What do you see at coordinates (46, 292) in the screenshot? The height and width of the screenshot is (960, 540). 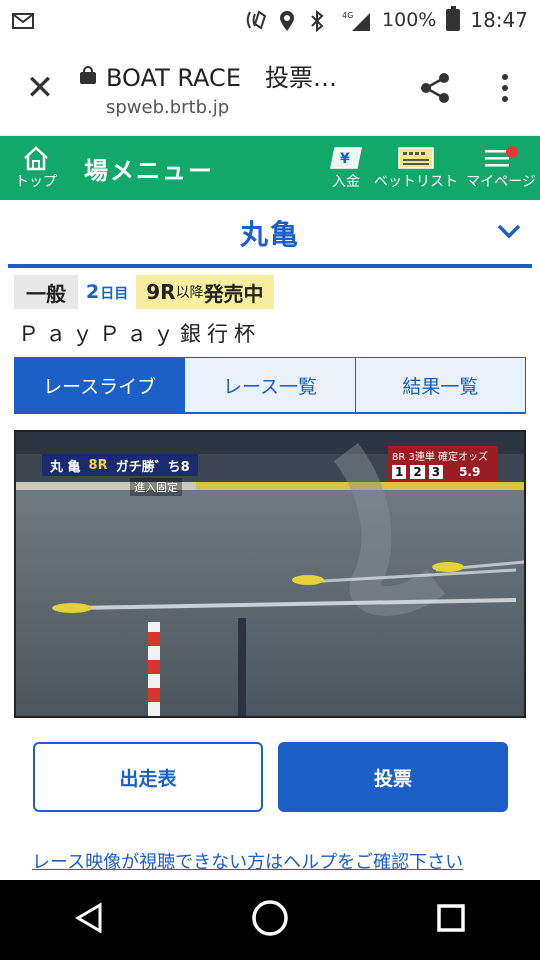 I see `grade-badge: 一般` at bounding box center [46, 292].